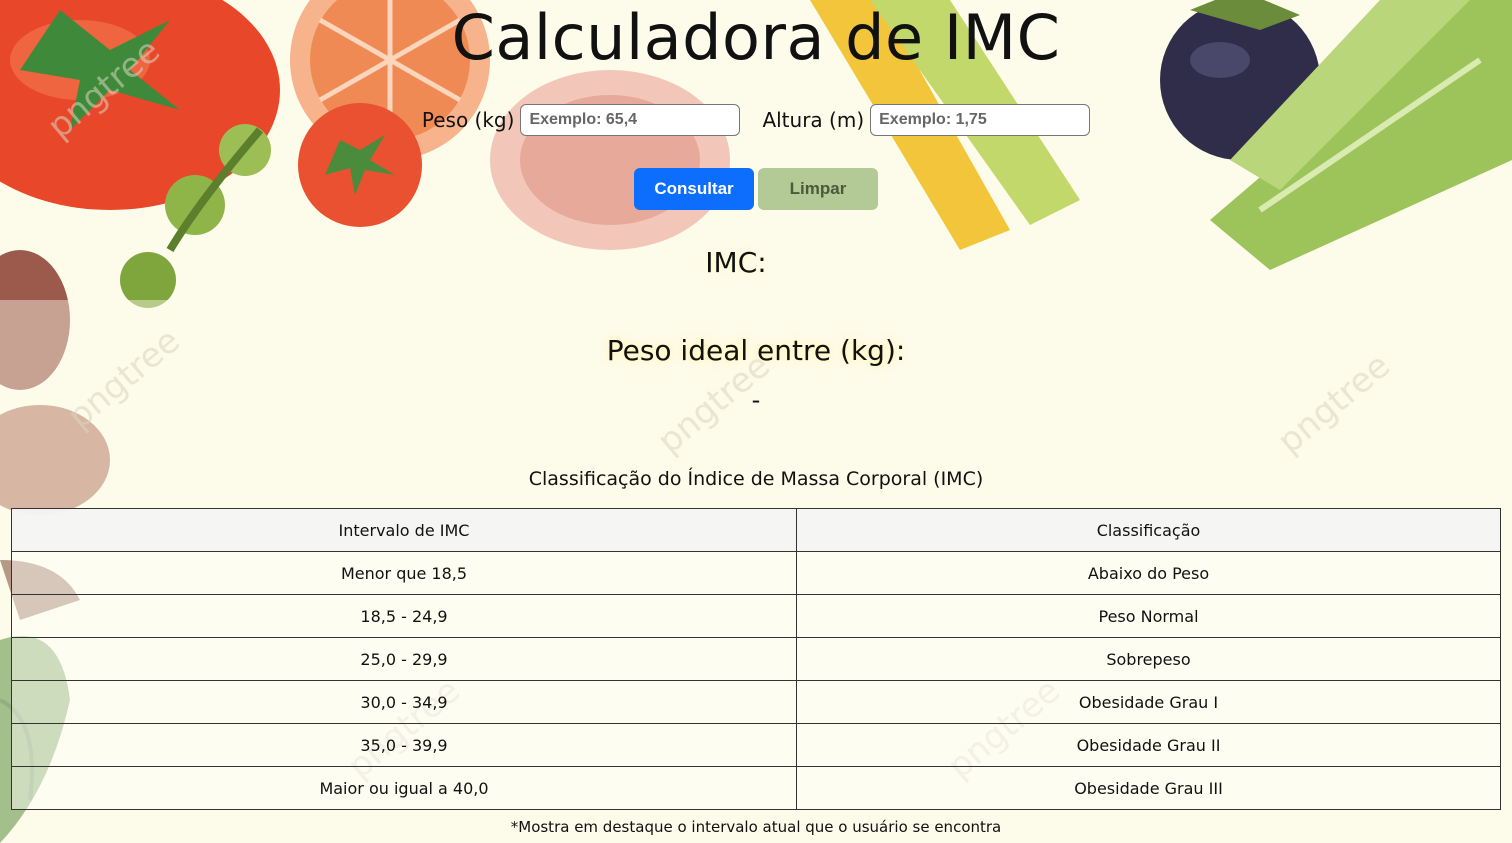 This screenshot has height=843, width=1512. What do you see at coordinates (756, 120) in the screenshot?
I see `input-form: Peso (kg) Altura (m)` at bounding box center [756, 120].